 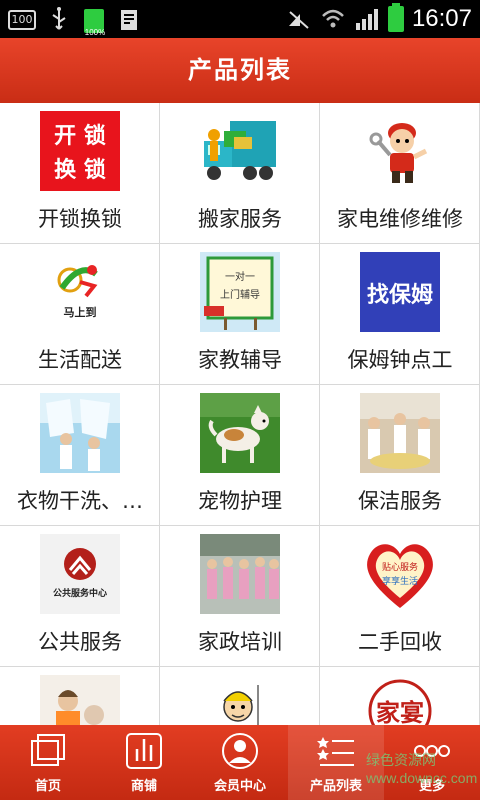 What do you see at coordinates (143, 786) in the screenshot?
I see `nav-label: 商铺` at bounding box center [143, 786].